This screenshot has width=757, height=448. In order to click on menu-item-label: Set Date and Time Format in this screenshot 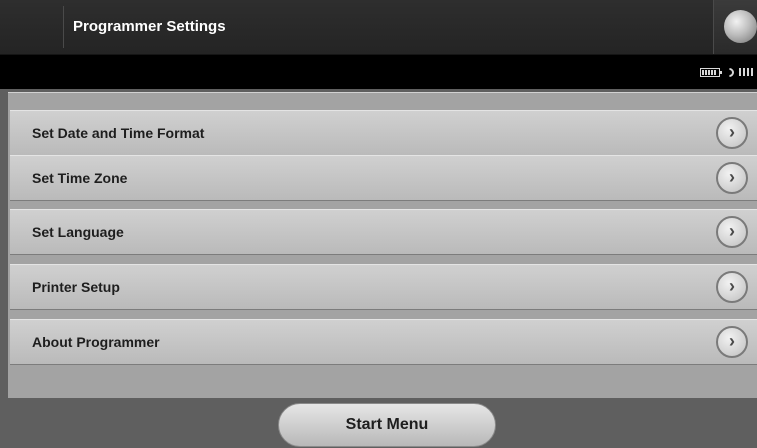, I will do `click(118, 133)`.